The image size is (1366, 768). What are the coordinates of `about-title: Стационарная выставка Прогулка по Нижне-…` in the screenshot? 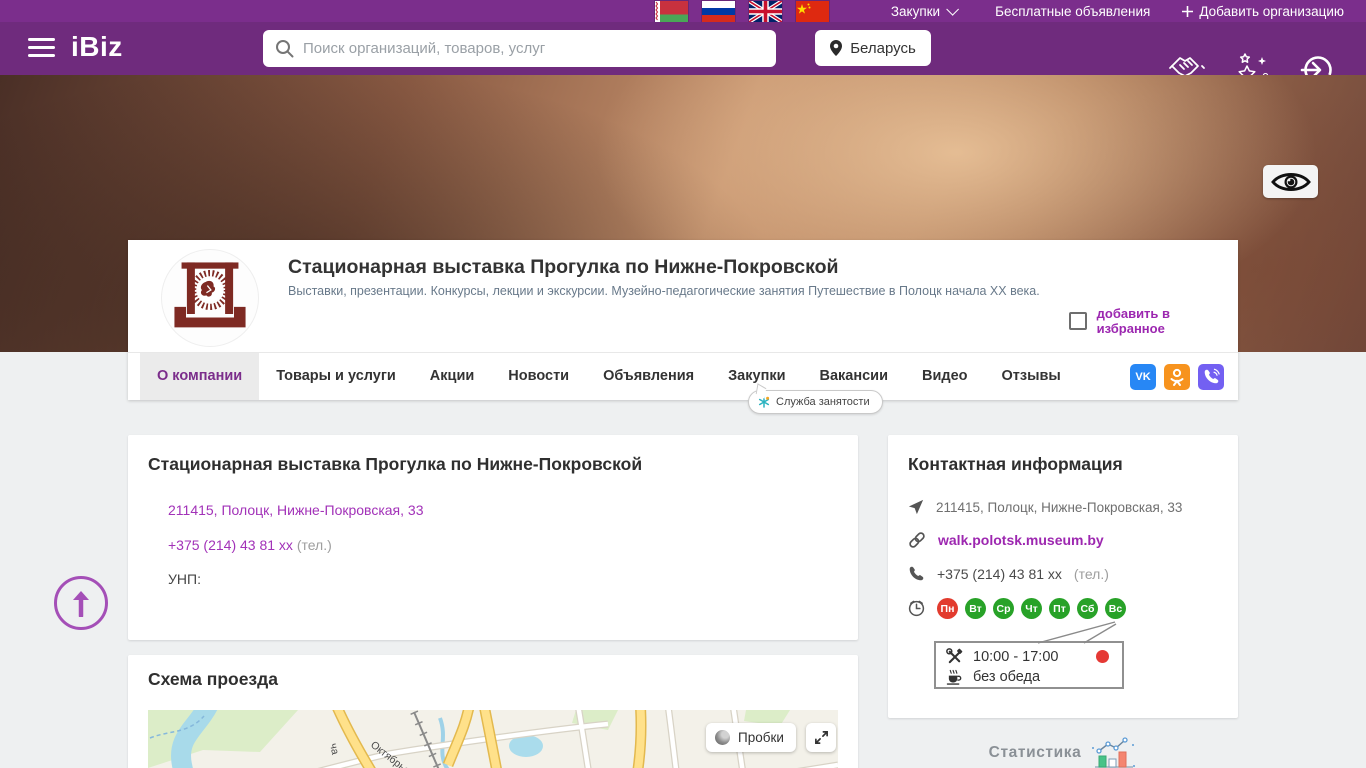 It's located at (395, 464).